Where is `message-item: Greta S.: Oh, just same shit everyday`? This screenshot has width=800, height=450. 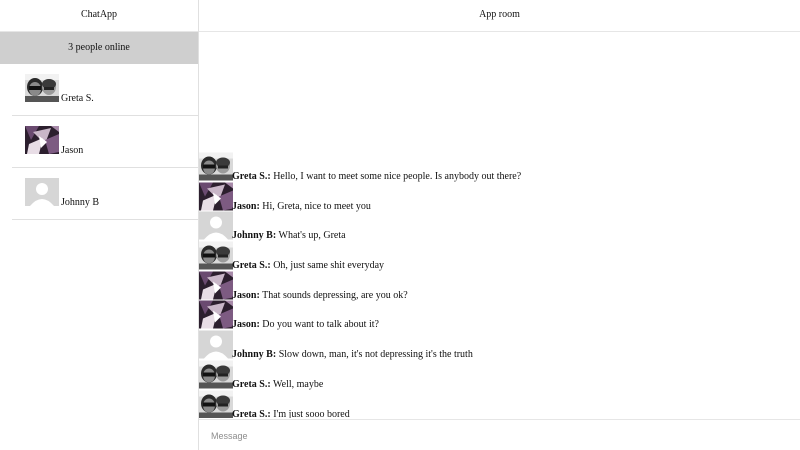 message-item: Greta S.: Oh, just same shit everyday is located at coordinates (499, 256).